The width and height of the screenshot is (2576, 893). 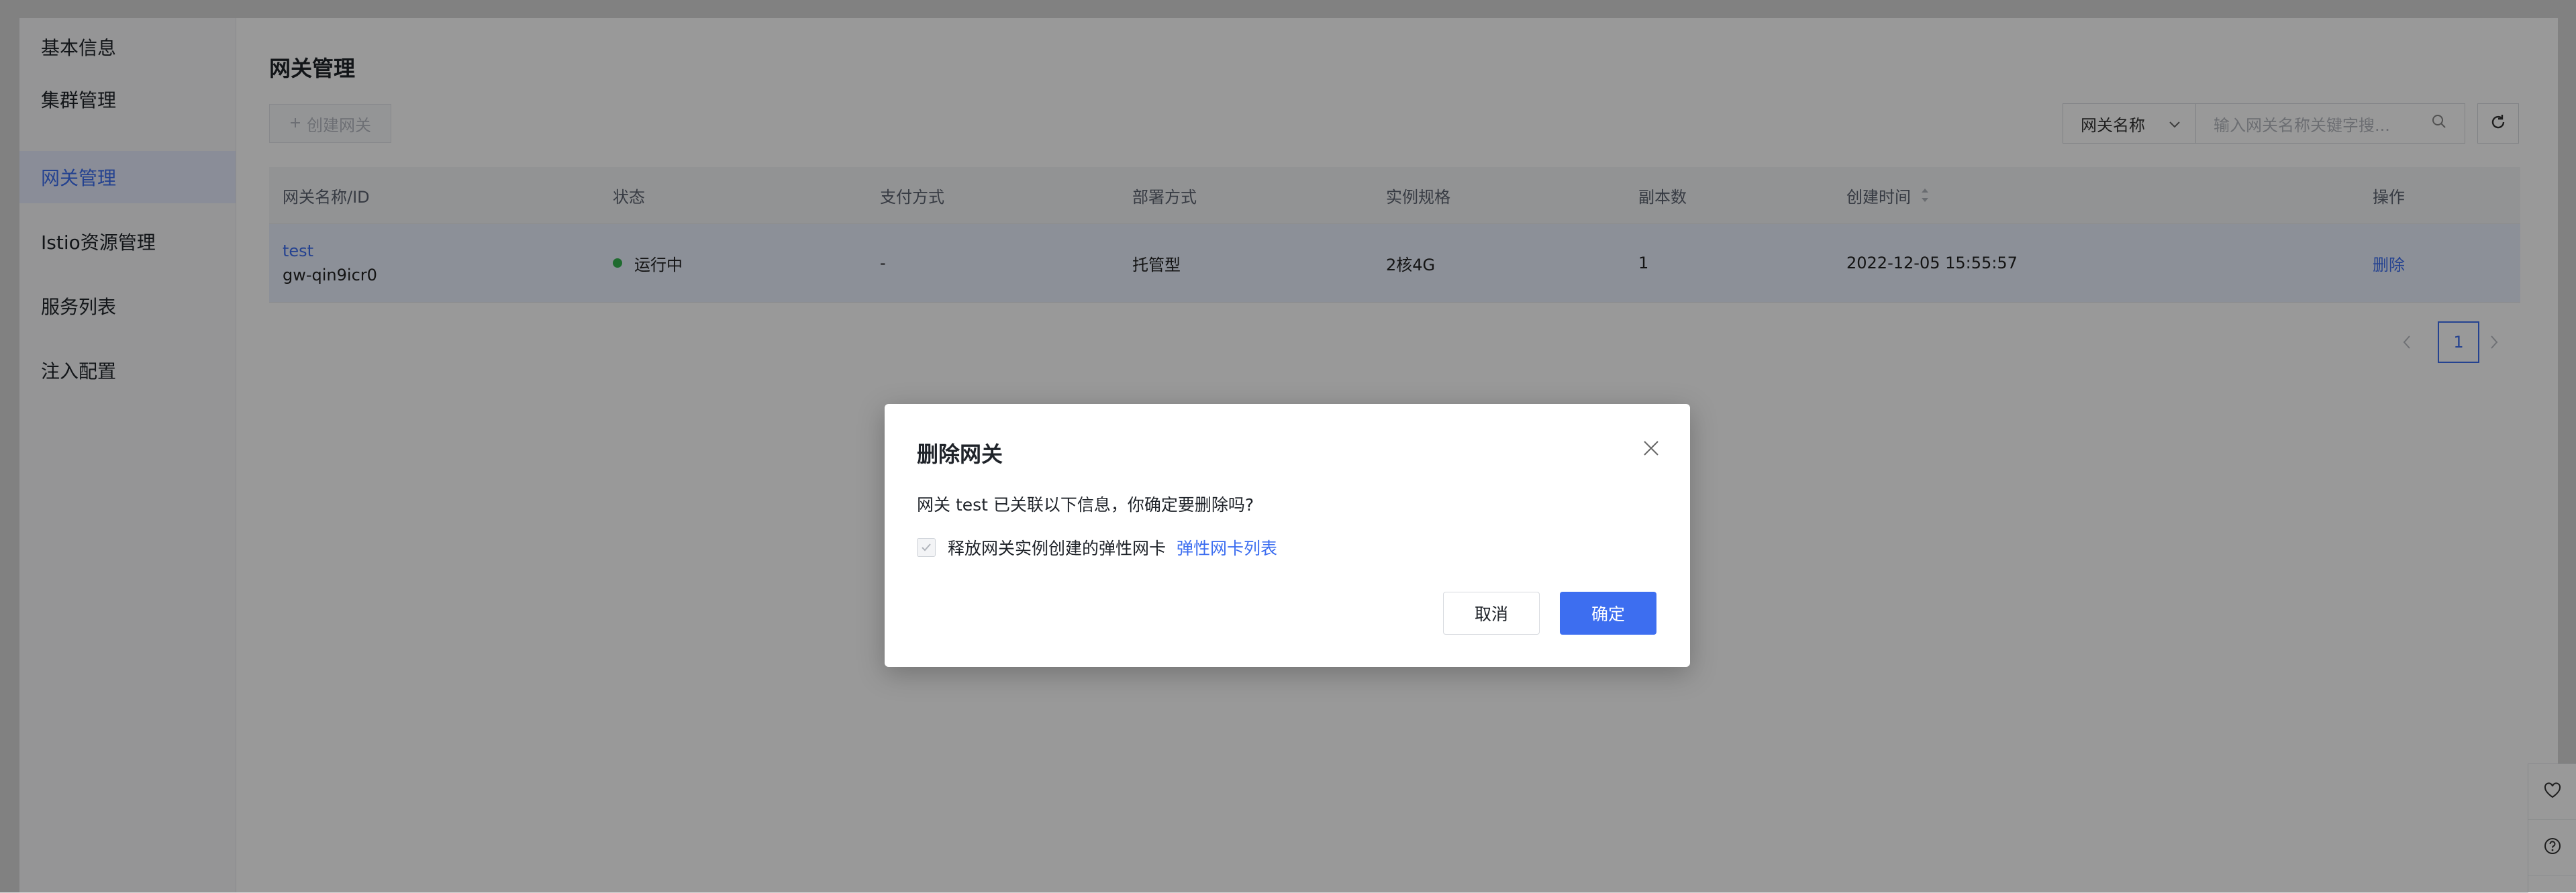 I want to click on dialog-title: 删除网关, so click(x=960, y=454).